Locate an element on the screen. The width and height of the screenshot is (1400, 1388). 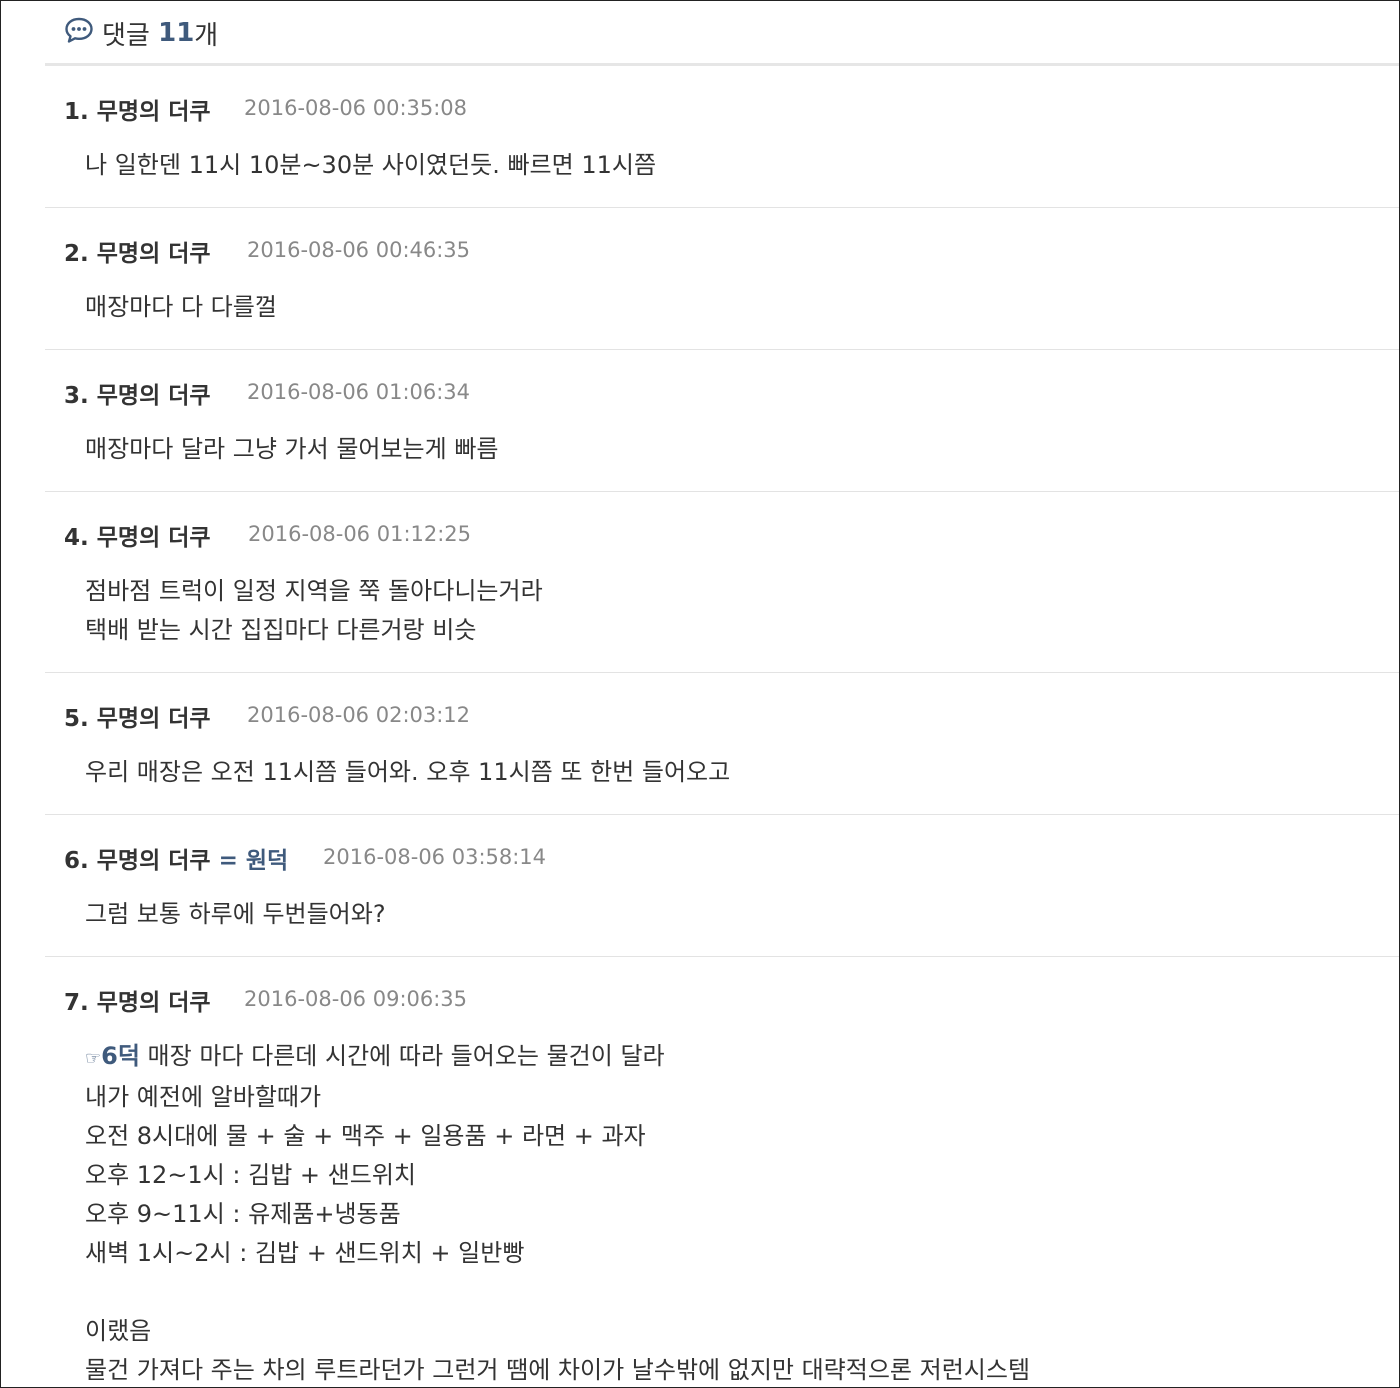
comment-body: 나 일한덴 11시 10분~30분 사이였던듯. 빠르면 11시쯤 is located at coordinates (722, 176).